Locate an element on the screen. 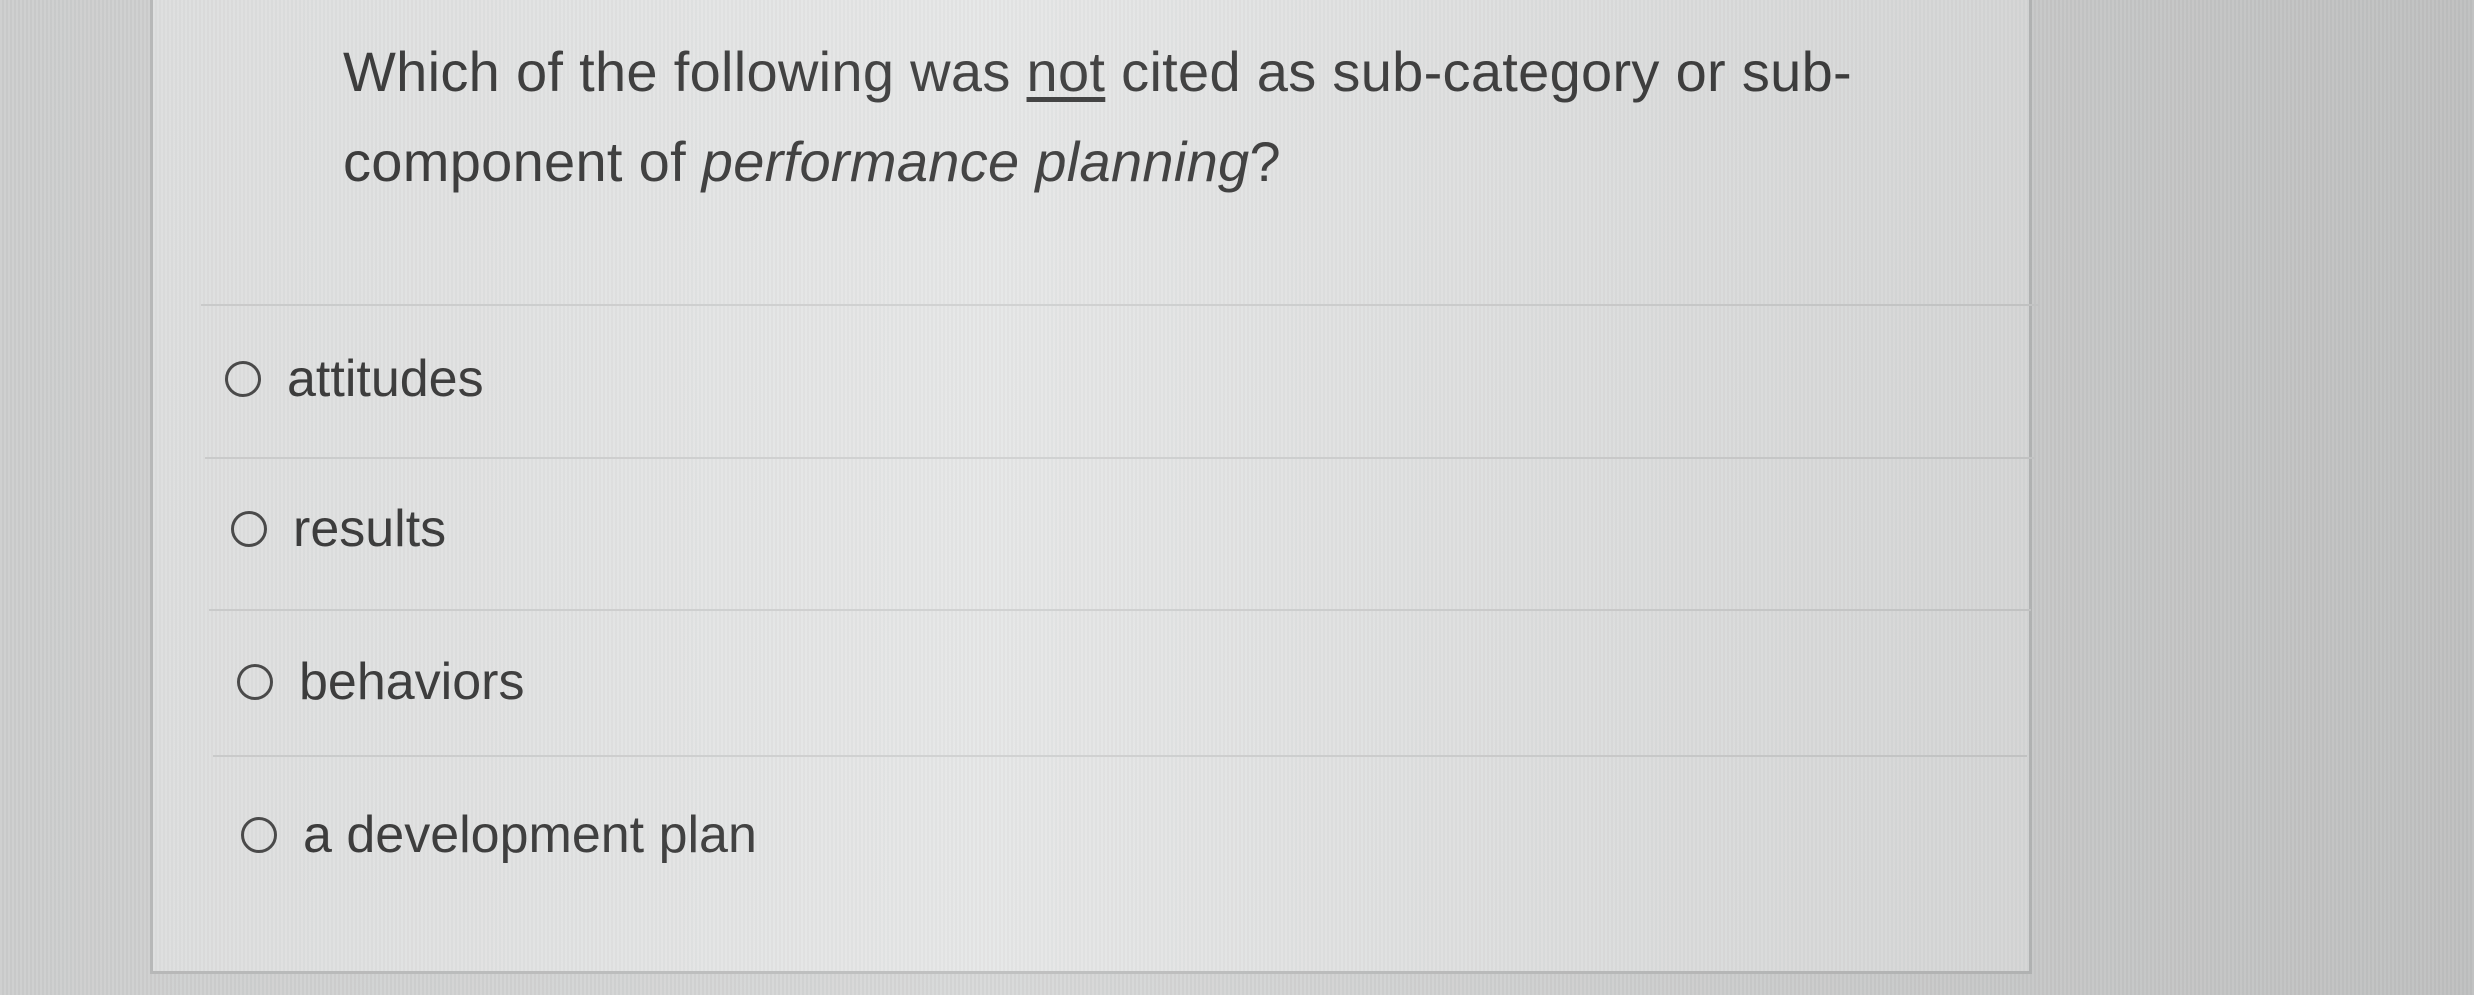 This screenshot has height=995, width=2474. answer-option-behaviors: behaviors is located at coordinates (380, 682).